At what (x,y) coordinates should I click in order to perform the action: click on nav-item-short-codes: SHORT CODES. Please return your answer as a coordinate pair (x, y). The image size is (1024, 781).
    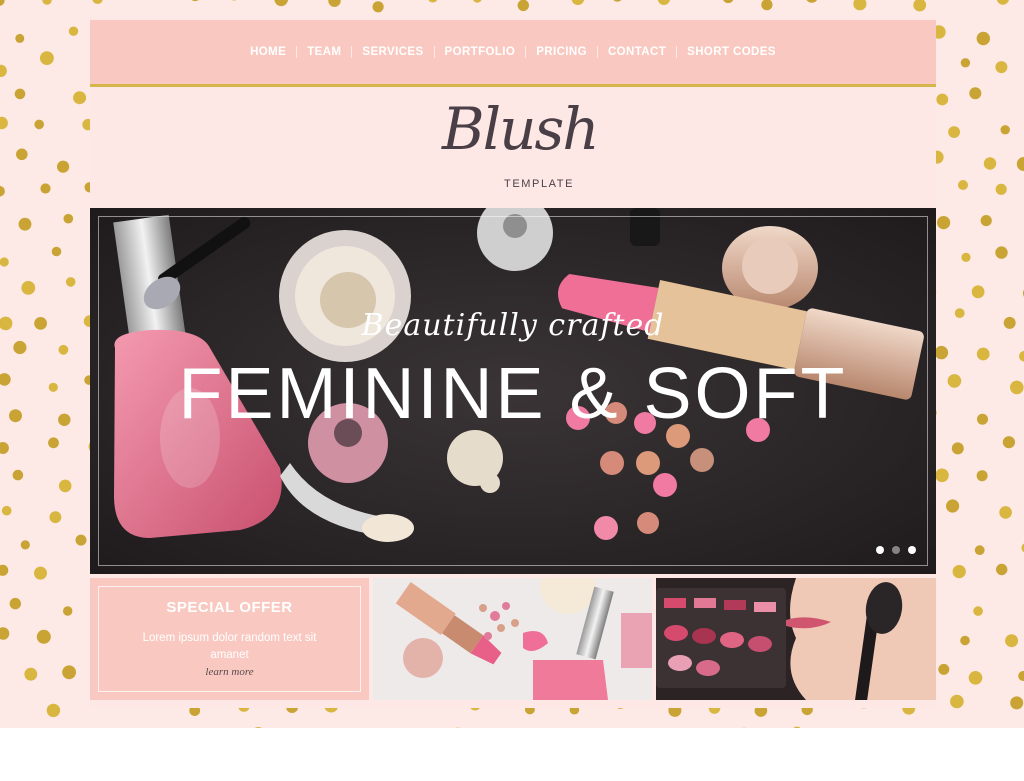
    Looking at the image, I should click on (731, 52).